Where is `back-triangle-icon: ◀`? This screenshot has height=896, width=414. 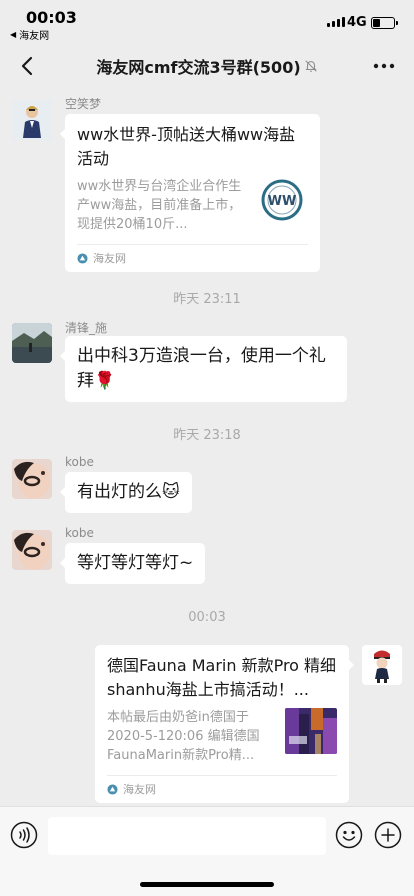 back-triangle-icon: ◀ is located at coordinates (13, 34).